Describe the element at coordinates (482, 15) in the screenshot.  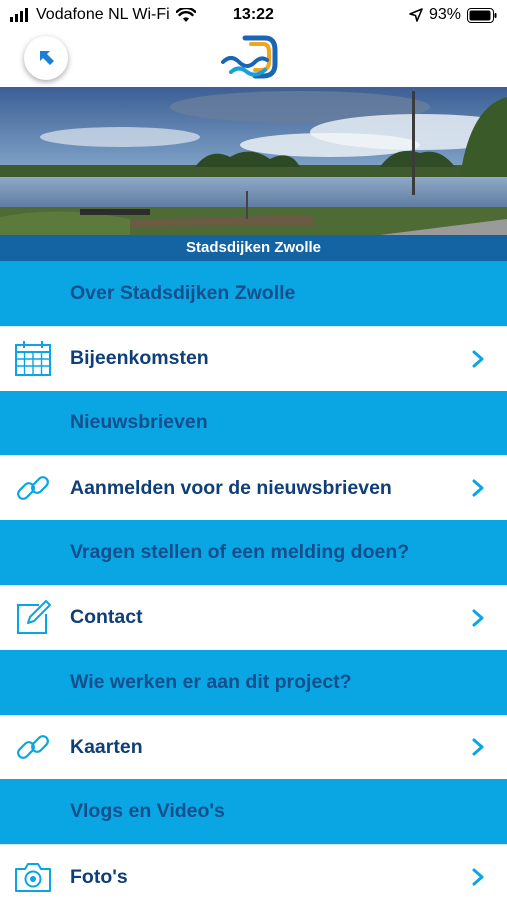
I see `battery-icon` at that location.